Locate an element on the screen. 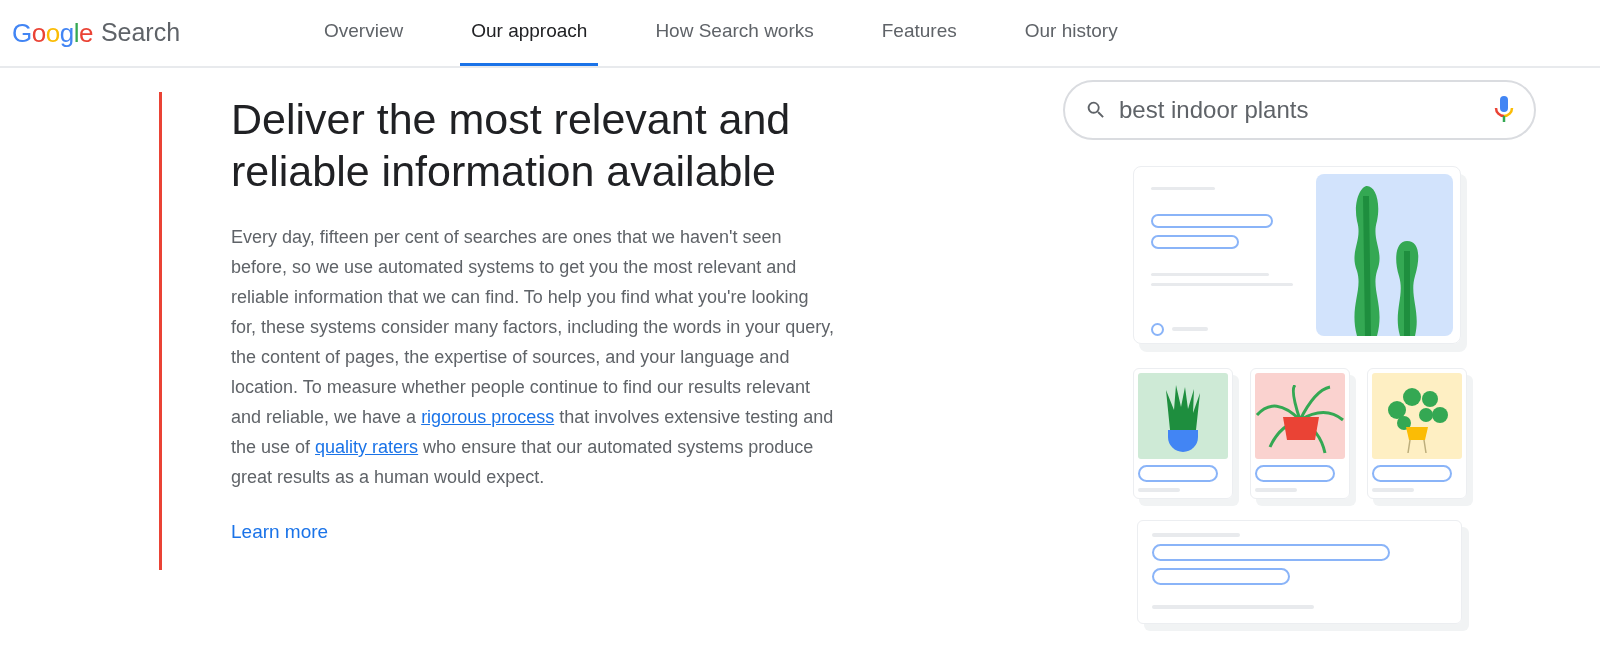 The width and height of the screenshot is (1600, 666). search-query: best indoor plants is located at coordinates (1214, 110).